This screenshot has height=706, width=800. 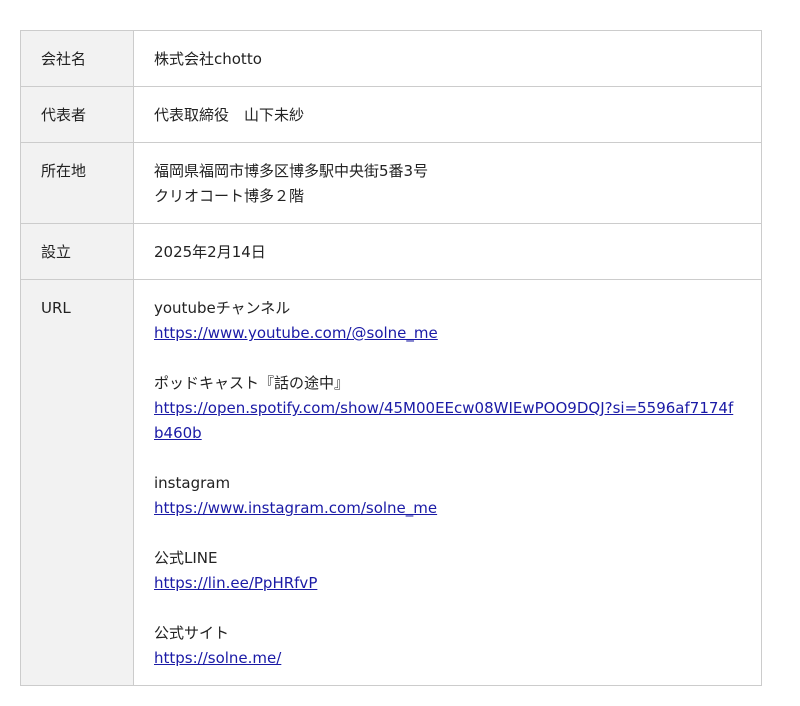 I want to click on website-link: https://solne.me/, so click(x=447, y=658).